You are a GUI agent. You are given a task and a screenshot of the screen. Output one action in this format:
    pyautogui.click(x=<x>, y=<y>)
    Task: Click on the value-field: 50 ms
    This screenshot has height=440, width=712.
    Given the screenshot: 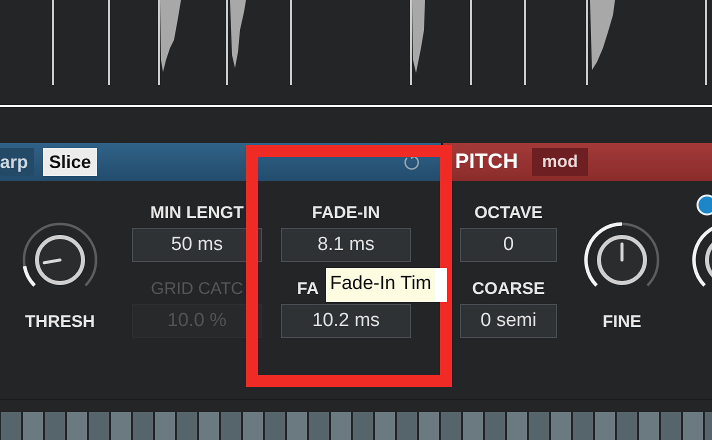 What is the action you would take?
    pyautogui.click(x=197, y=245)
    